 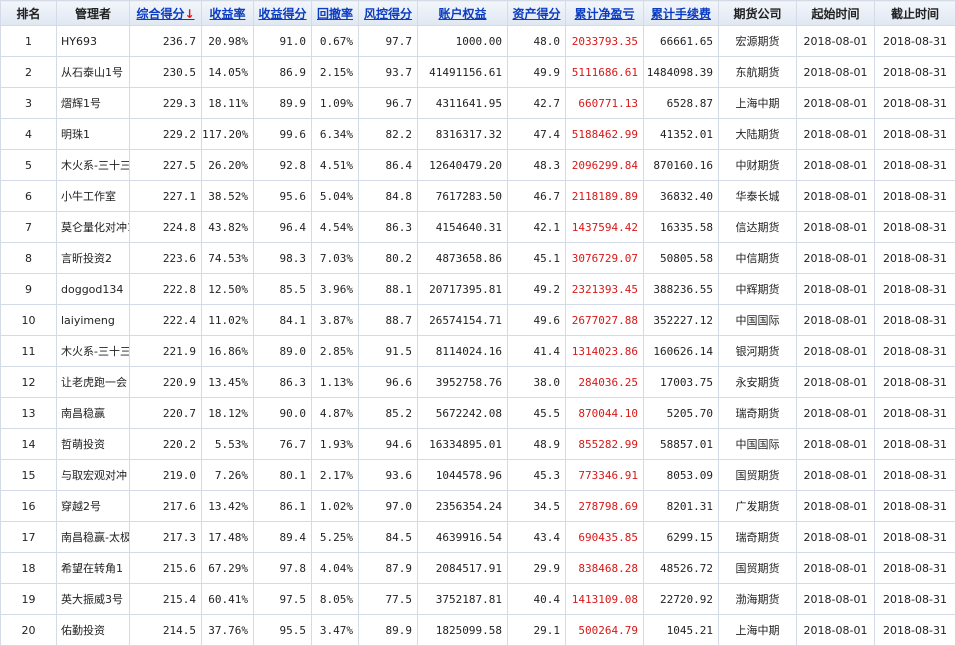 What do you see at coordinates (228, 413) in the screenshot?
I see `cell-return-rate: 18.12%` at bounding box center [228, 413].